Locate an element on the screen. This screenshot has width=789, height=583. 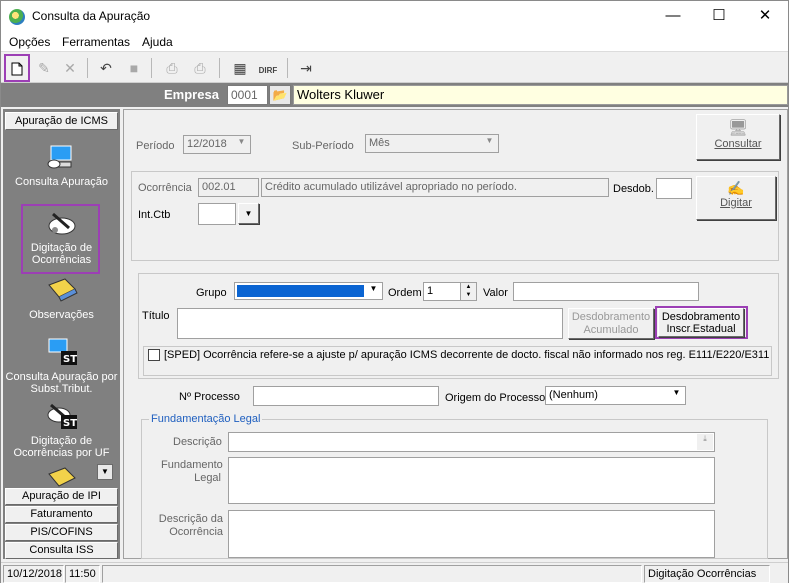
menu-bar: Opções Ferramentas Ajuda is located at coordinates (394, 42).